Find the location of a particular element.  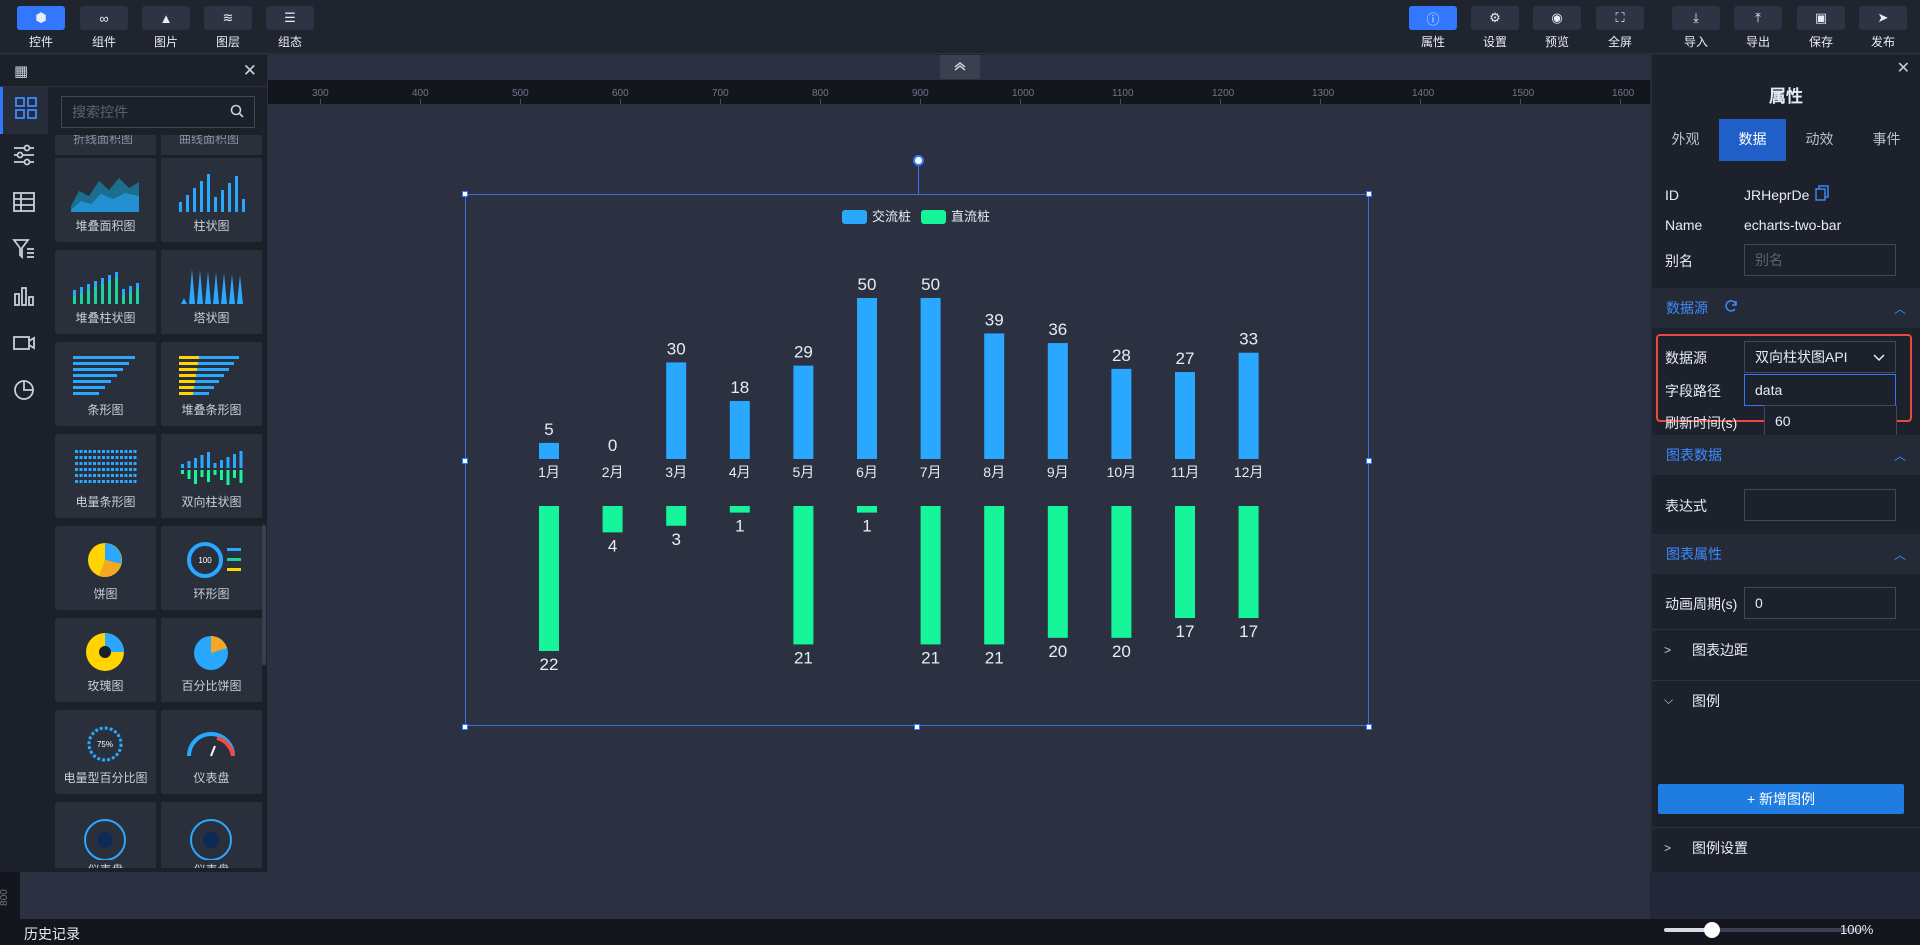

refresh-icon is located at coordinates (1731, 308).